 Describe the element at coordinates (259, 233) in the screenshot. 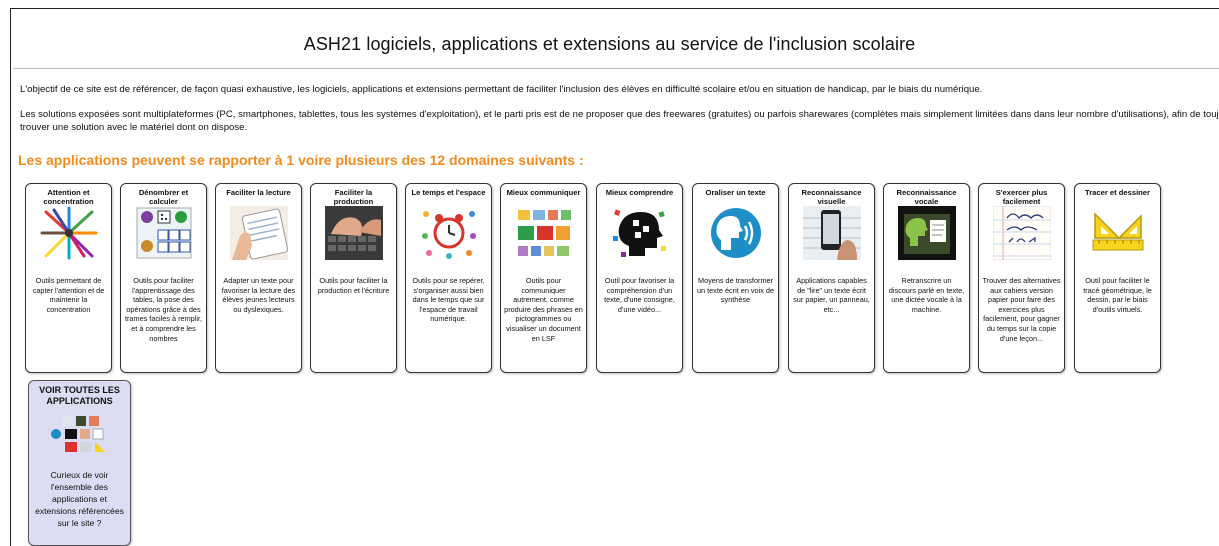

I see `tablet-reading-icon` at that location.